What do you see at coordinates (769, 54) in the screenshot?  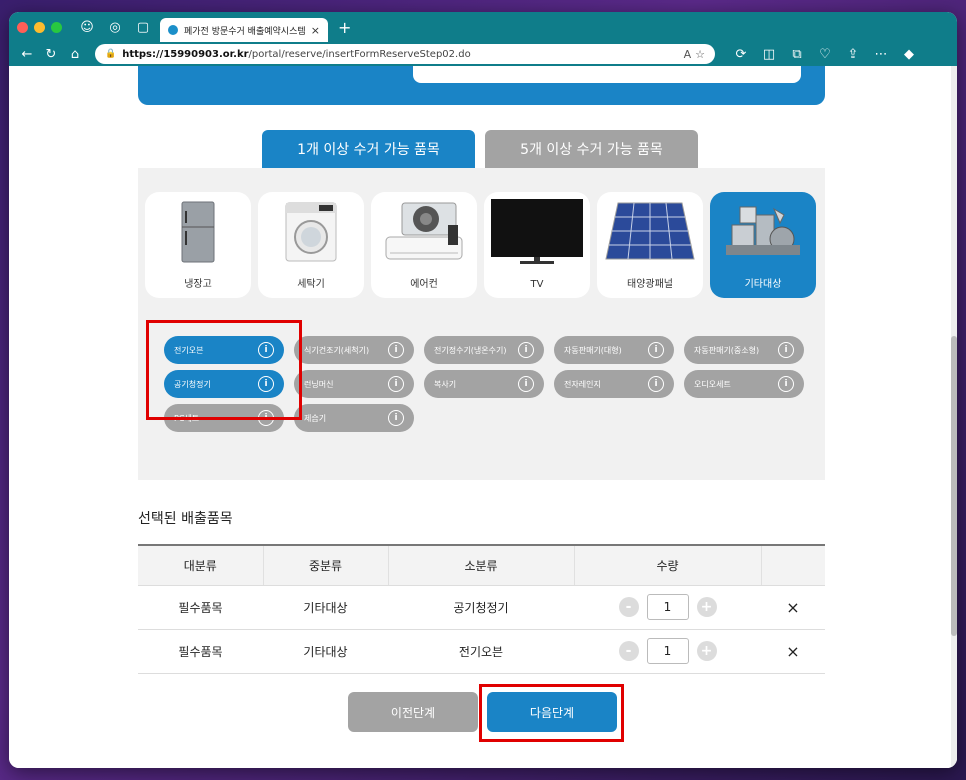 I see `split-screen-icon: ◫` at bounding box center [769, 54].